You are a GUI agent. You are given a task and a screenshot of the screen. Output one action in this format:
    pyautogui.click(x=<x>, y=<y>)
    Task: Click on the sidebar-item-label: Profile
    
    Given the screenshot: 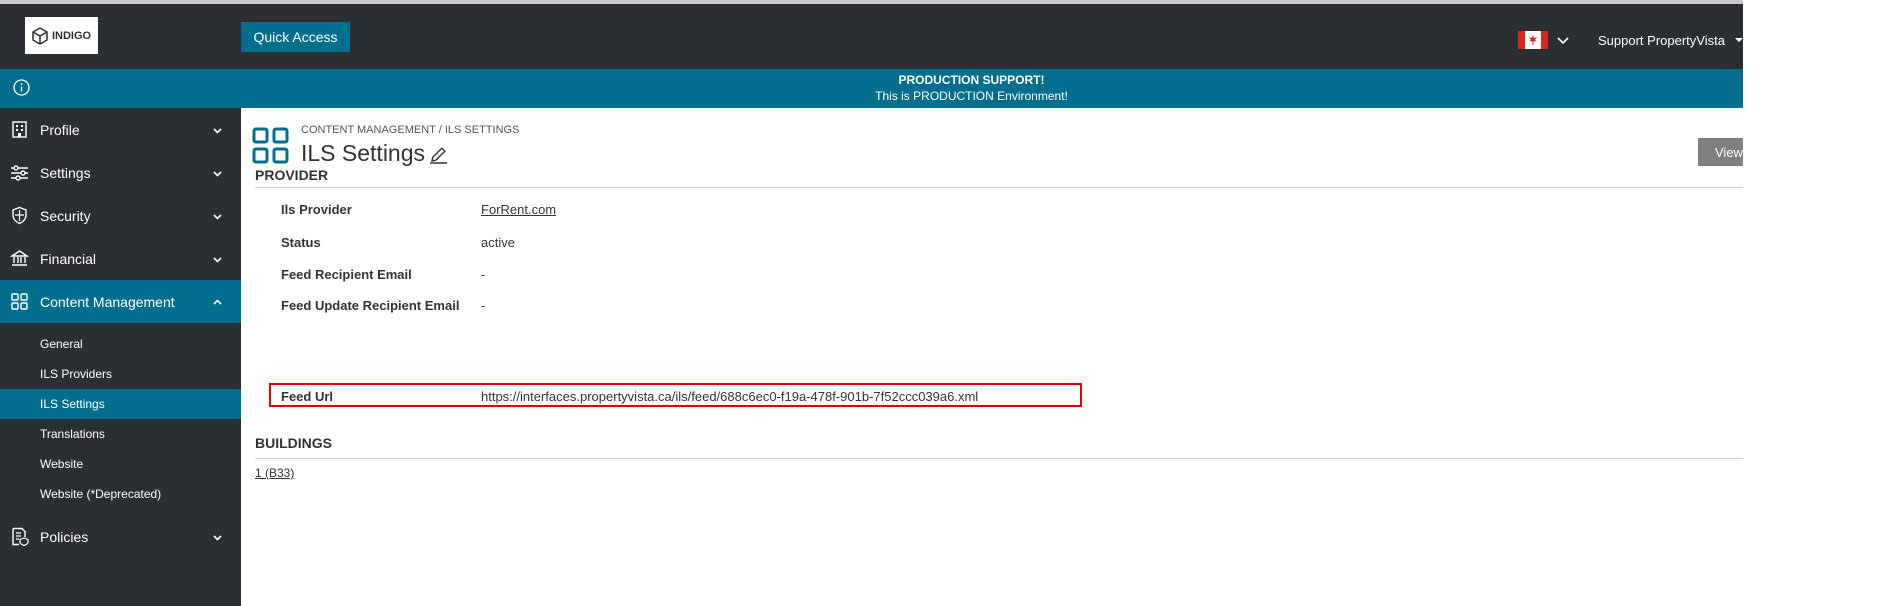 What is the action you would take?
    pyautogui.click(x=60, y=130)
    